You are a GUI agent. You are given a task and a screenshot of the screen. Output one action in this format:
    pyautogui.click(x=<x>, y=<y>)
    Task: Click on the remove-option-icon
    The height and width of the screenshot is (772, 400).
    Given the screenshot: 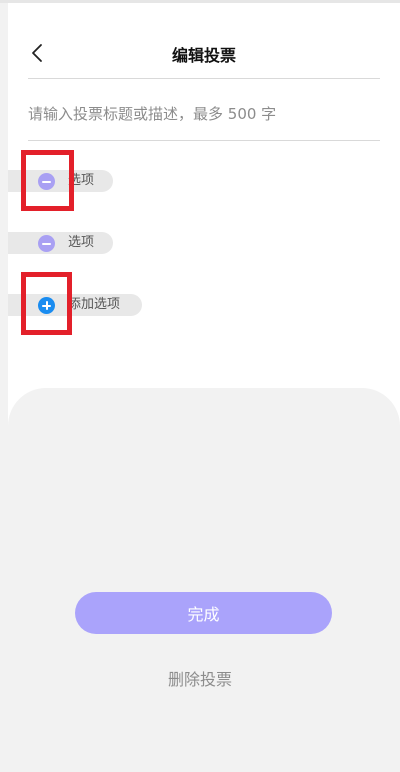 What is the action you would take?
    pyautogui.click(x=46, y=243)
    